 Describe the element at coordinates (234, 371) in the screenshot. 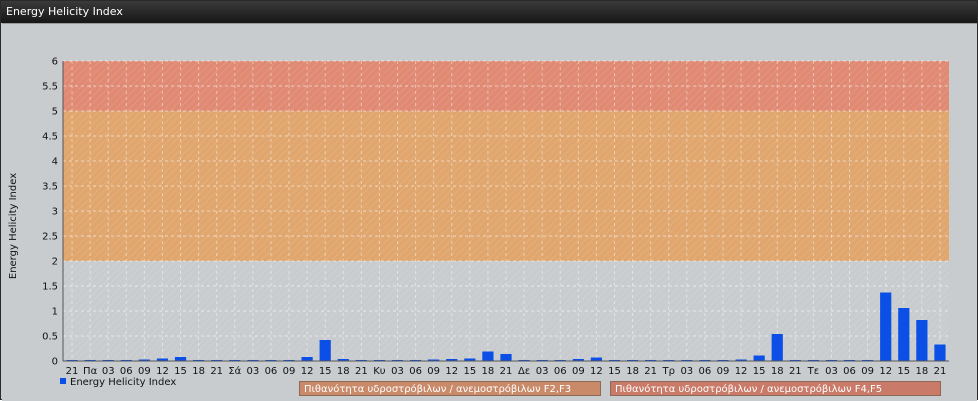

I see `x-tick-label: Σά` at that location.